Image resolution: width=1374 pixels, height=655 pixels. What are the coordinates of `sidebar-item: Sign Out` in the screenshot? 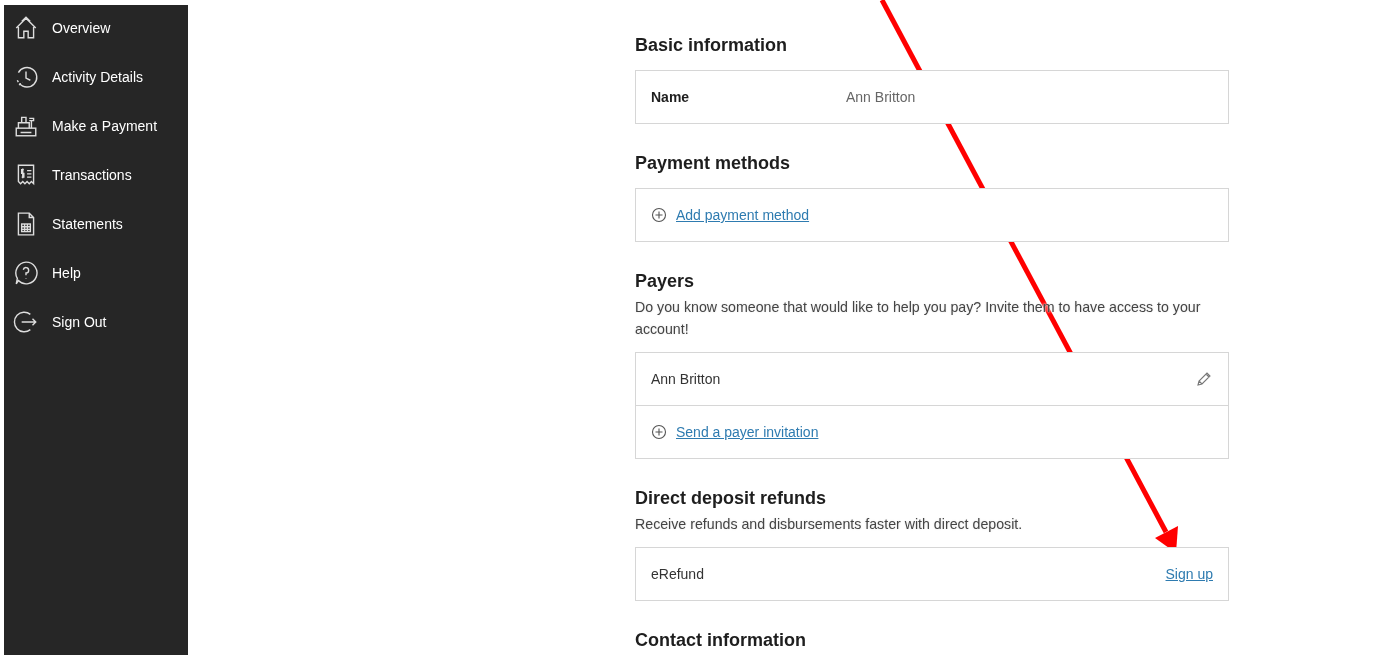 It's located at (96, 322).